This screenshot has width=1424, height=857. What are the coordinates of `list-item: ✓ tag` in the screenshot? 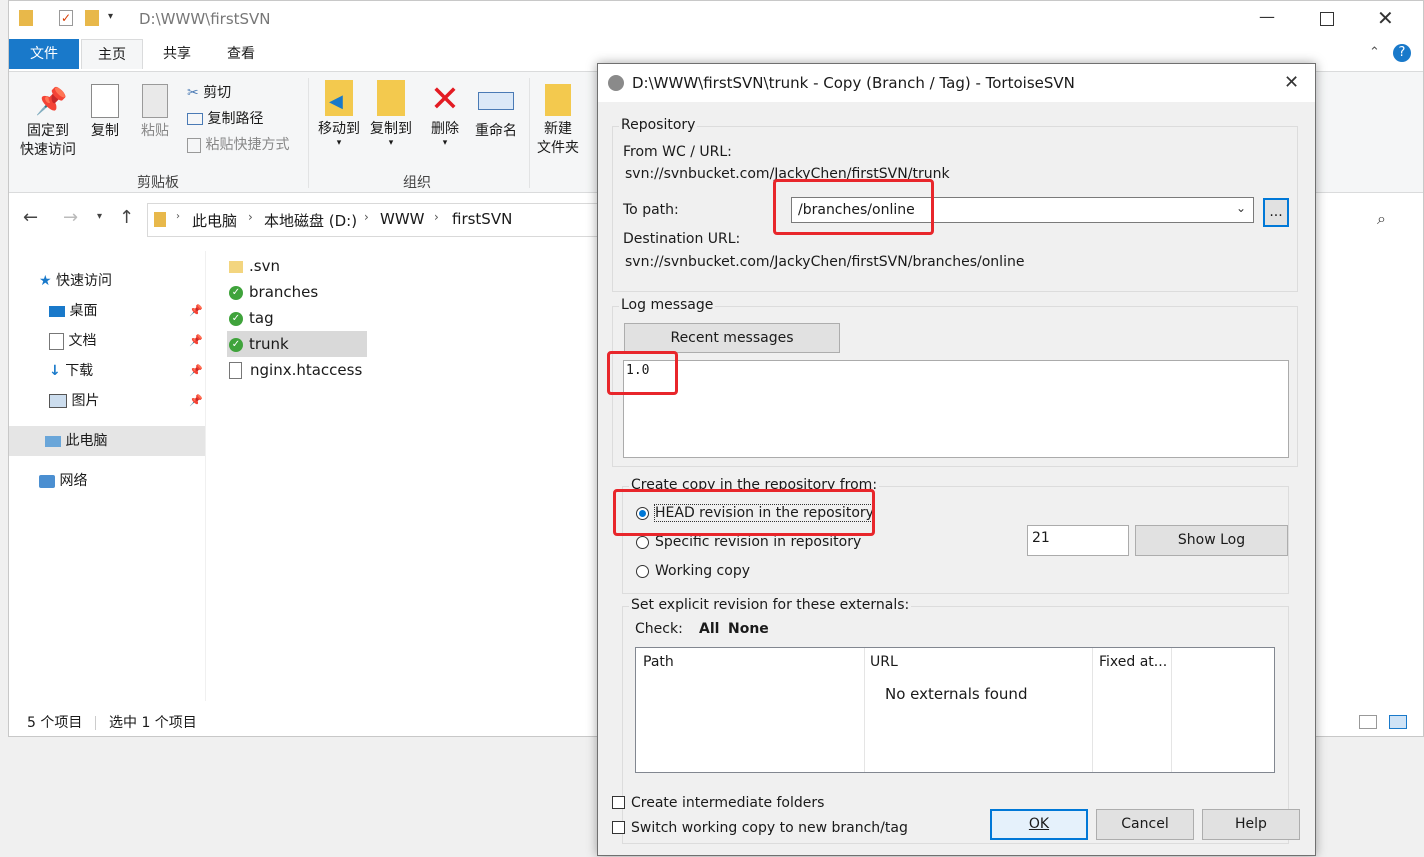 It's located at (251, 318).